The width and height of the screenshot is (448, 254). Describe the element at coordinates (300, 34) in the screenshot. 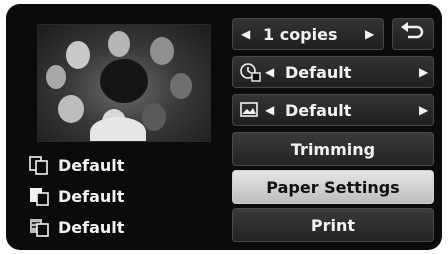

I see `copies-value: 1 copies` at that location.